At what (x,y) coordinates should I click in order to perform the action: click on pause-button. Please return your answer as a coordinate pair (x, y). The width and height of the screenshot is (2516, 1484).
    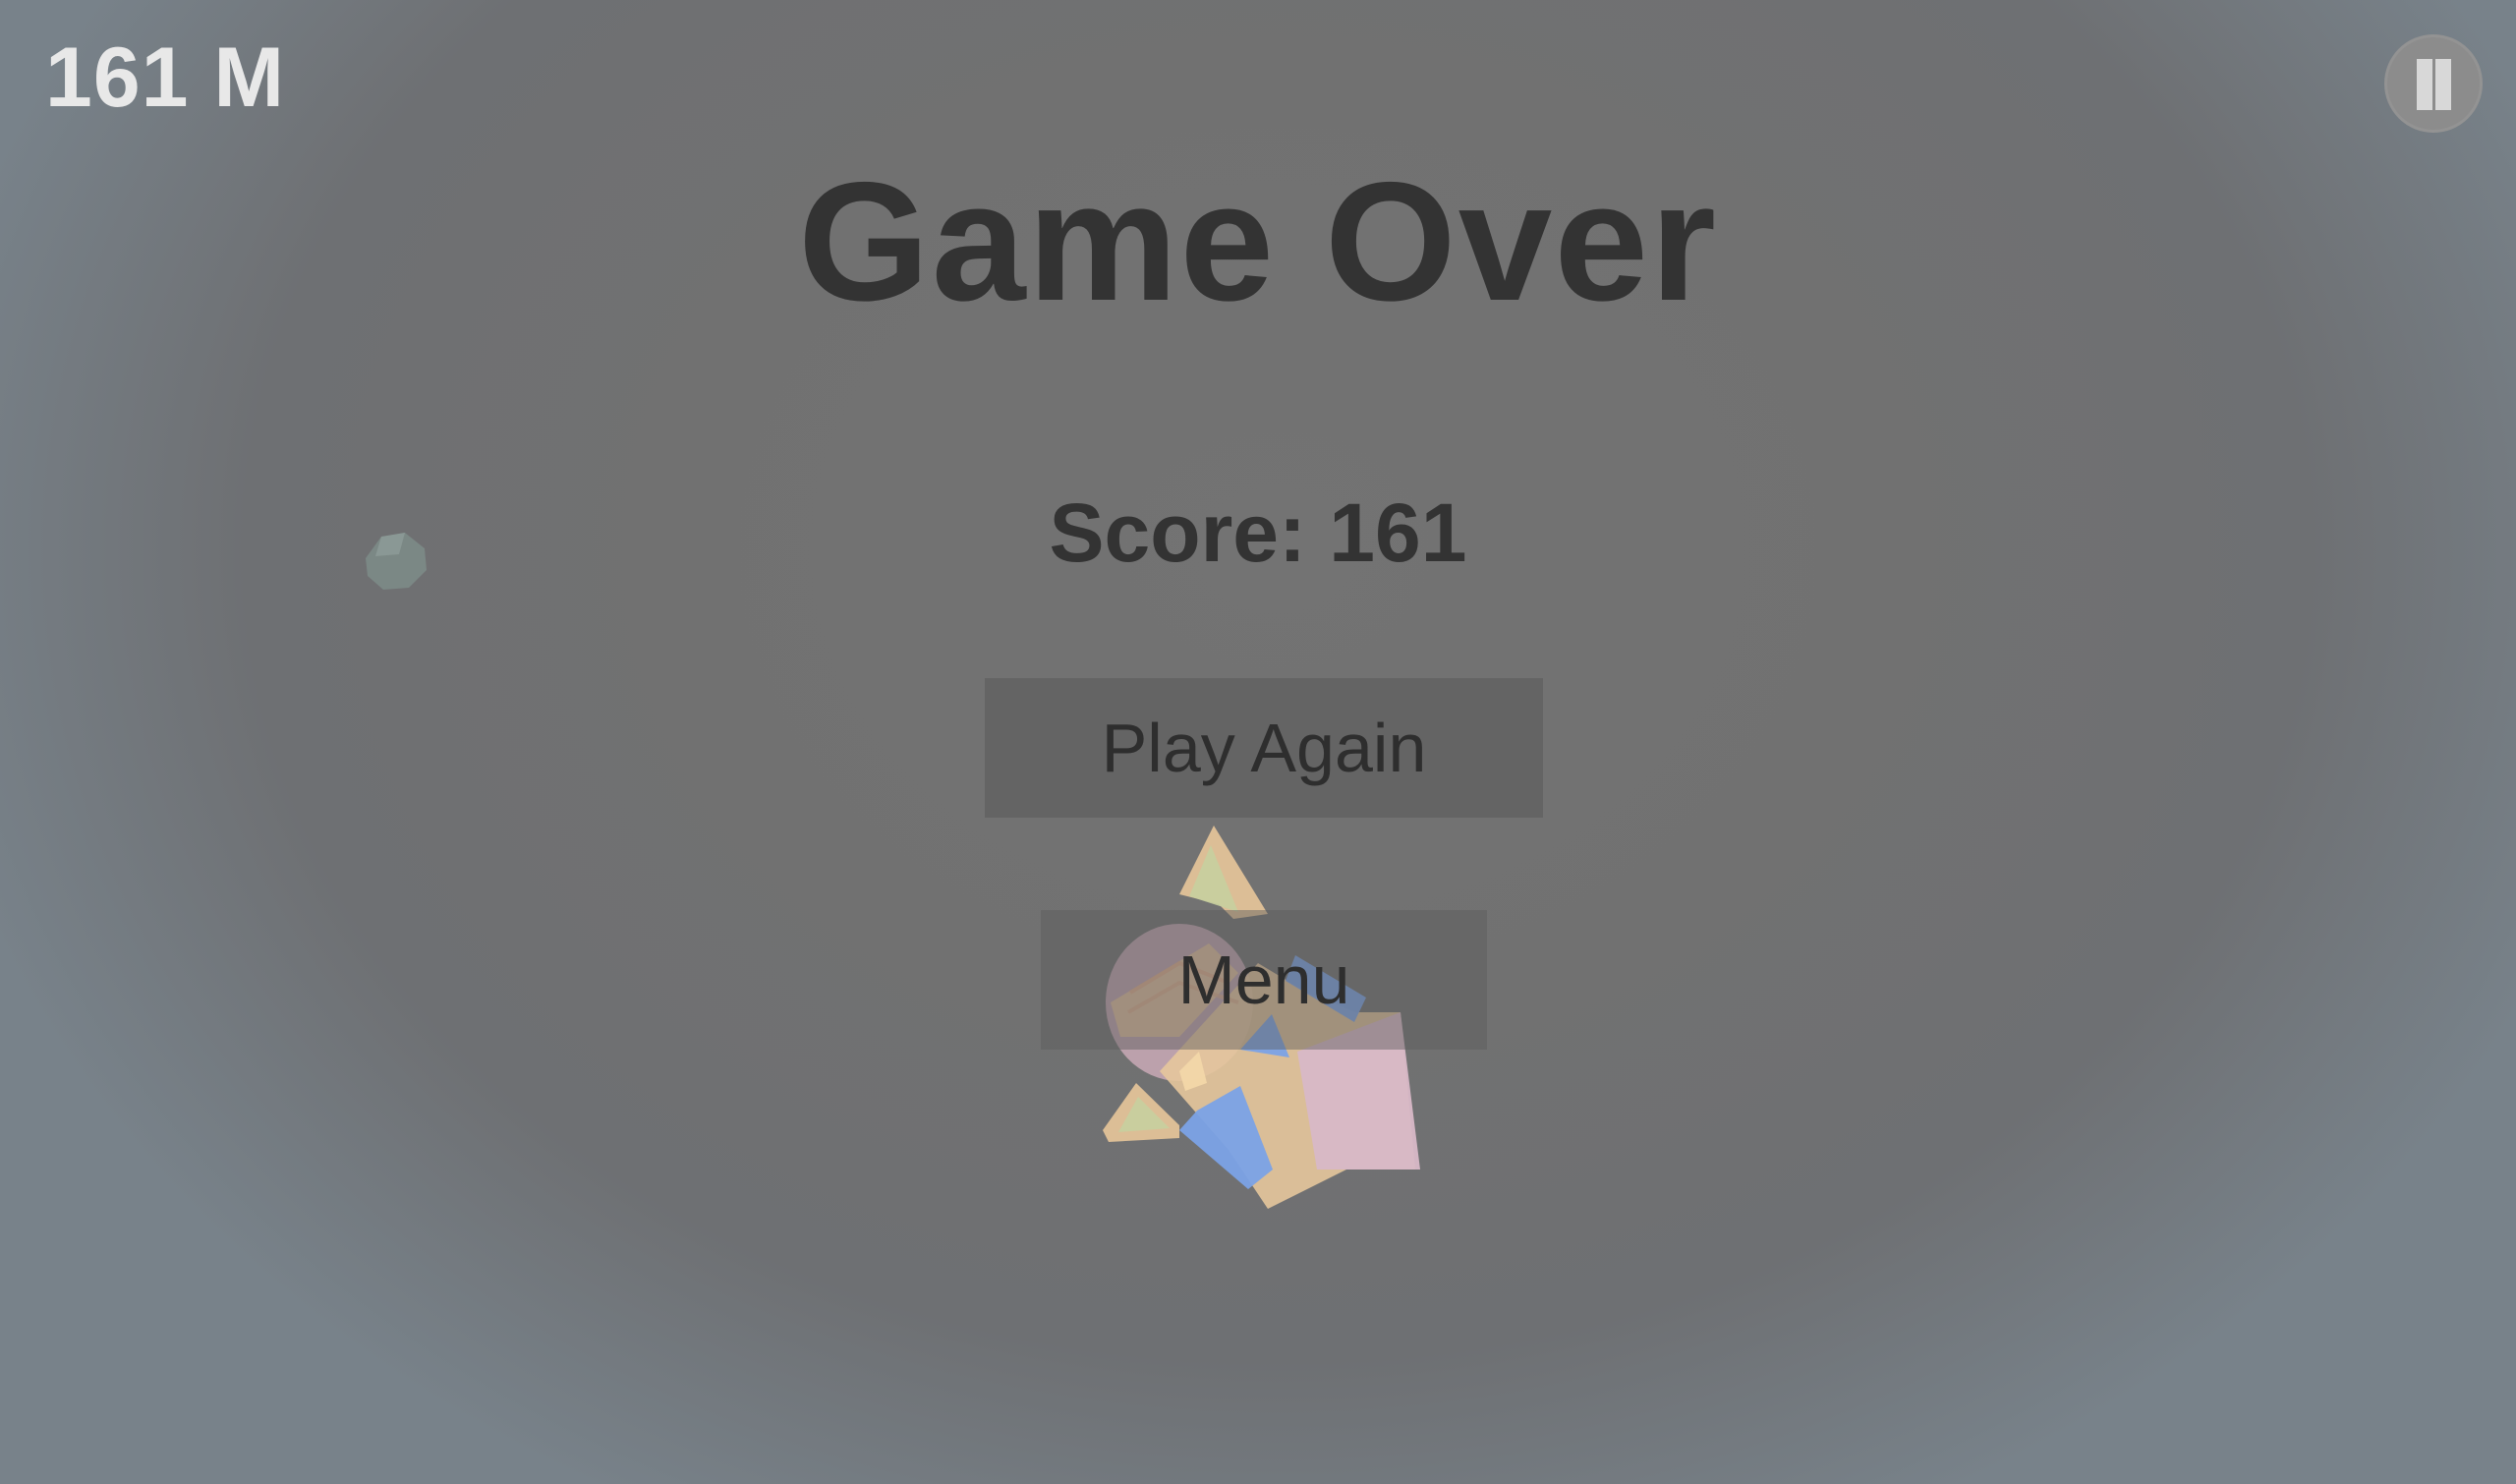
    Looking at the image, I should click on (2433, 83).